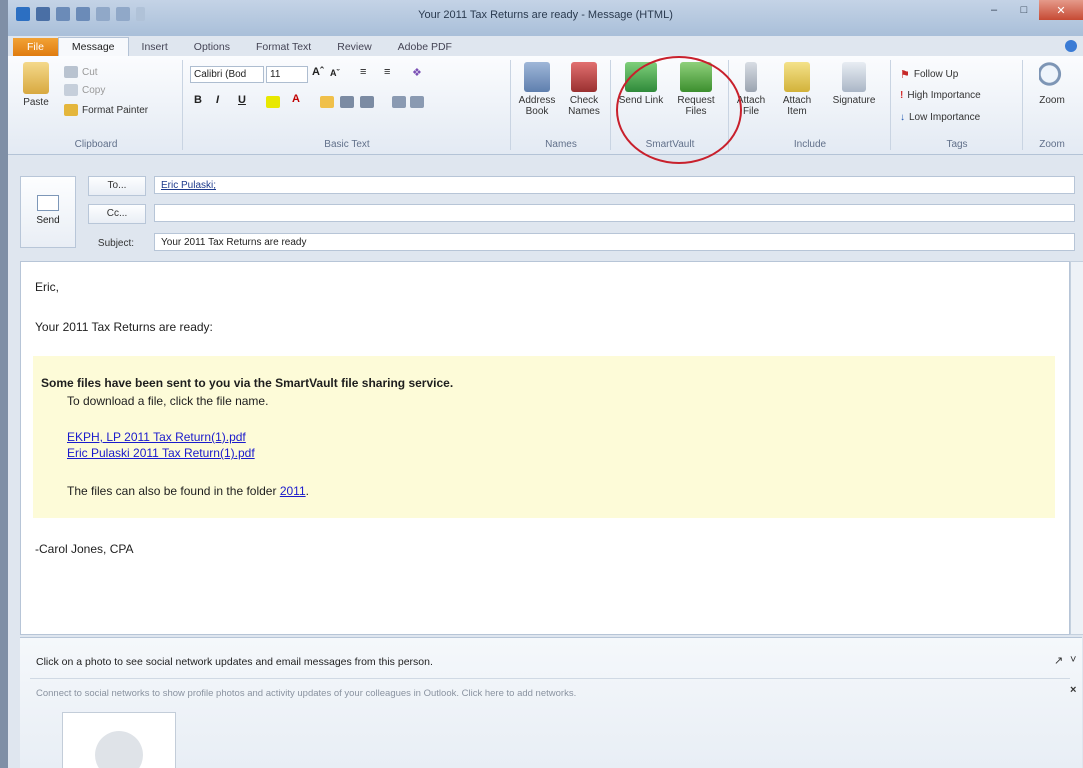  I want to click on file-link-ekph: EKPH, LP 2011 Tax Return(1).pdf, so click(156, 437).